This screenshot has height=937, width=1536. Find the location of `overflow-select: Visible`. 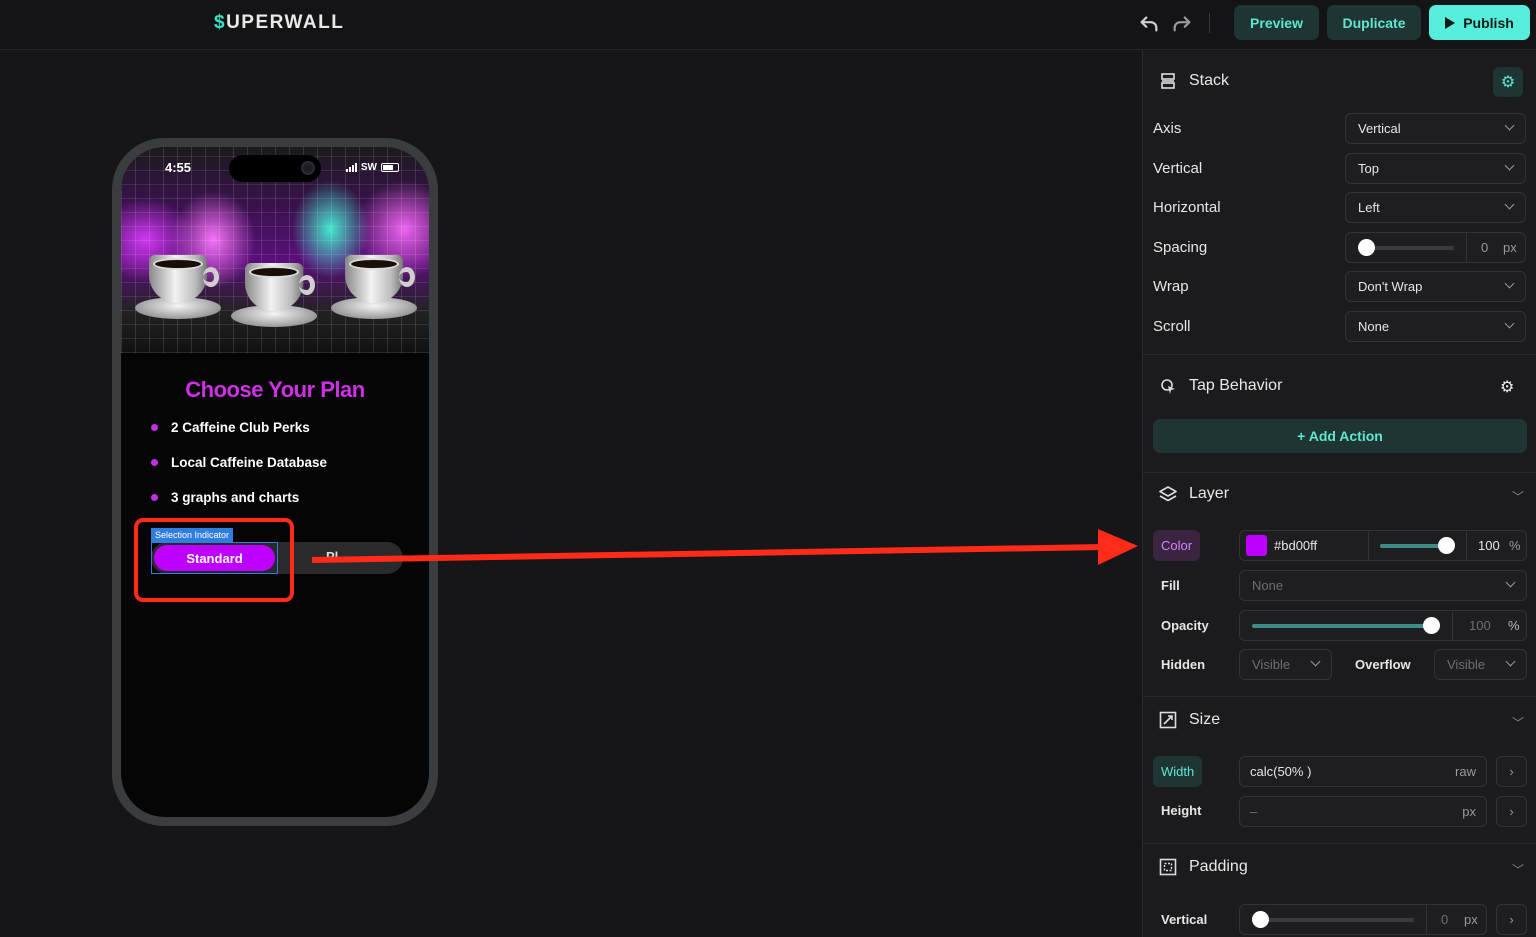

overflow-select: Visible is located at coordinates (1480, 664).